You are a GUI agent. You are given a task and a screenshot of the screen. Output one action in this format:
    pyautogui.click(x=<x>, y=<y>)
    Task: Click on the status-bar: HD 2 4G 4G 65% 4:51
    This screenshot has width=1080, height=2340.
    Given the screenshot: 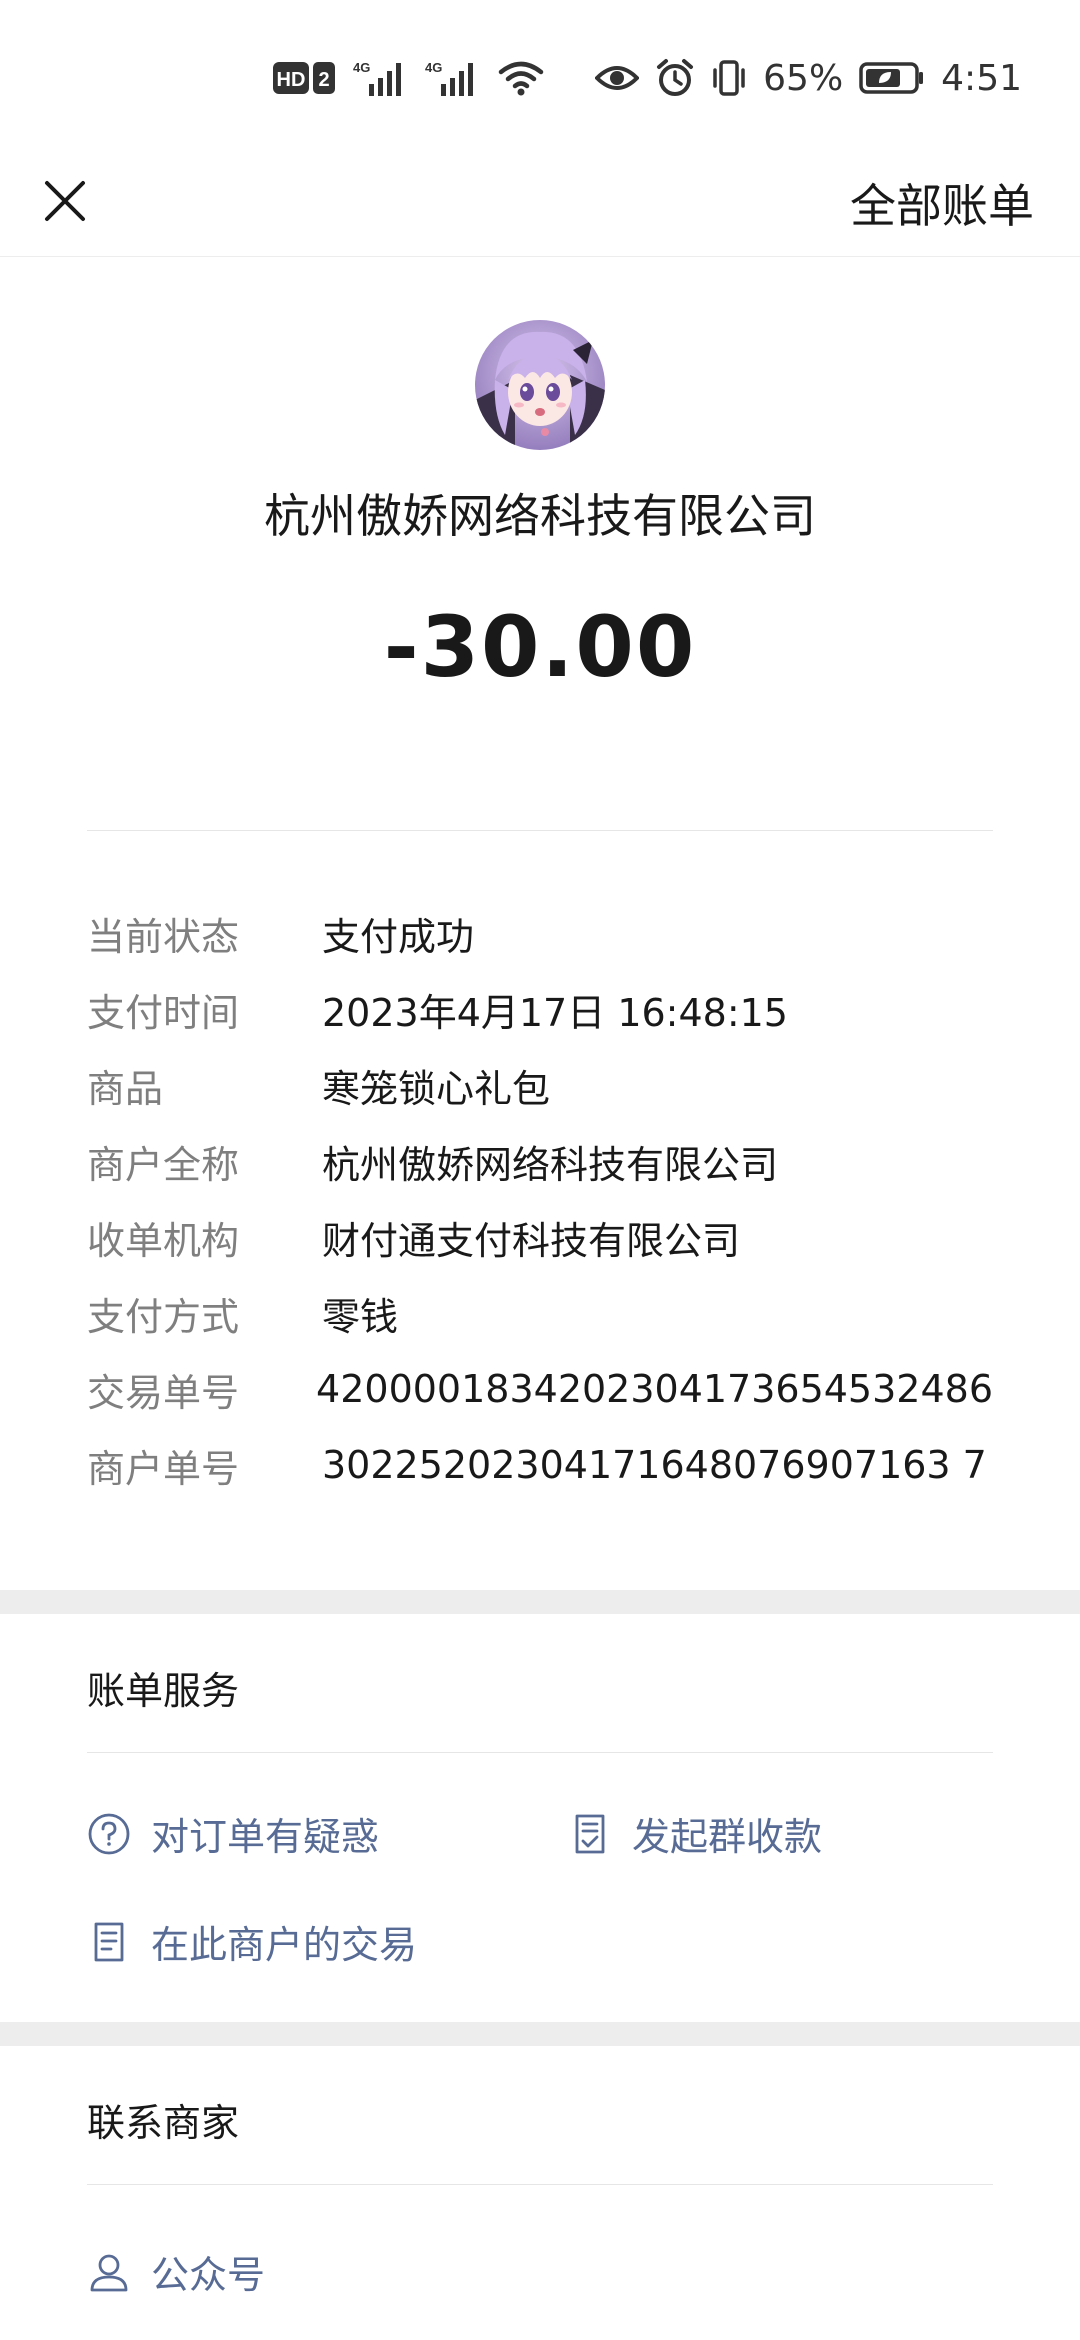 What is the action you would take?
    pyautogui.click(x=540, y=75)
    